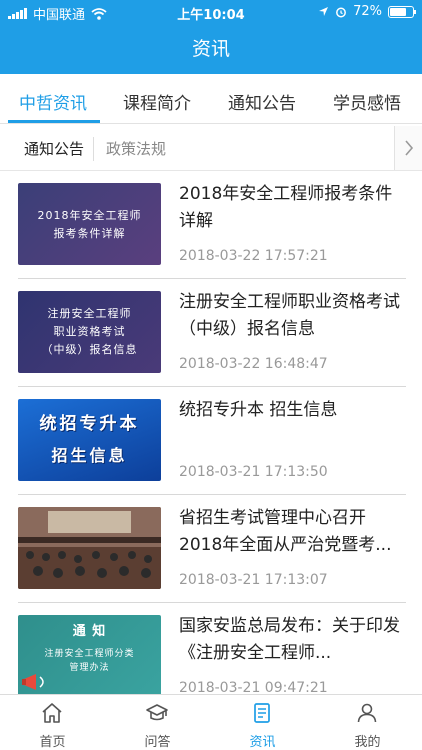  Describe the element at coordinates (89, 656) in the screenshot. I see `news-thumbnail: 通 知 注册安全工程师分类 管理办法` at that location.